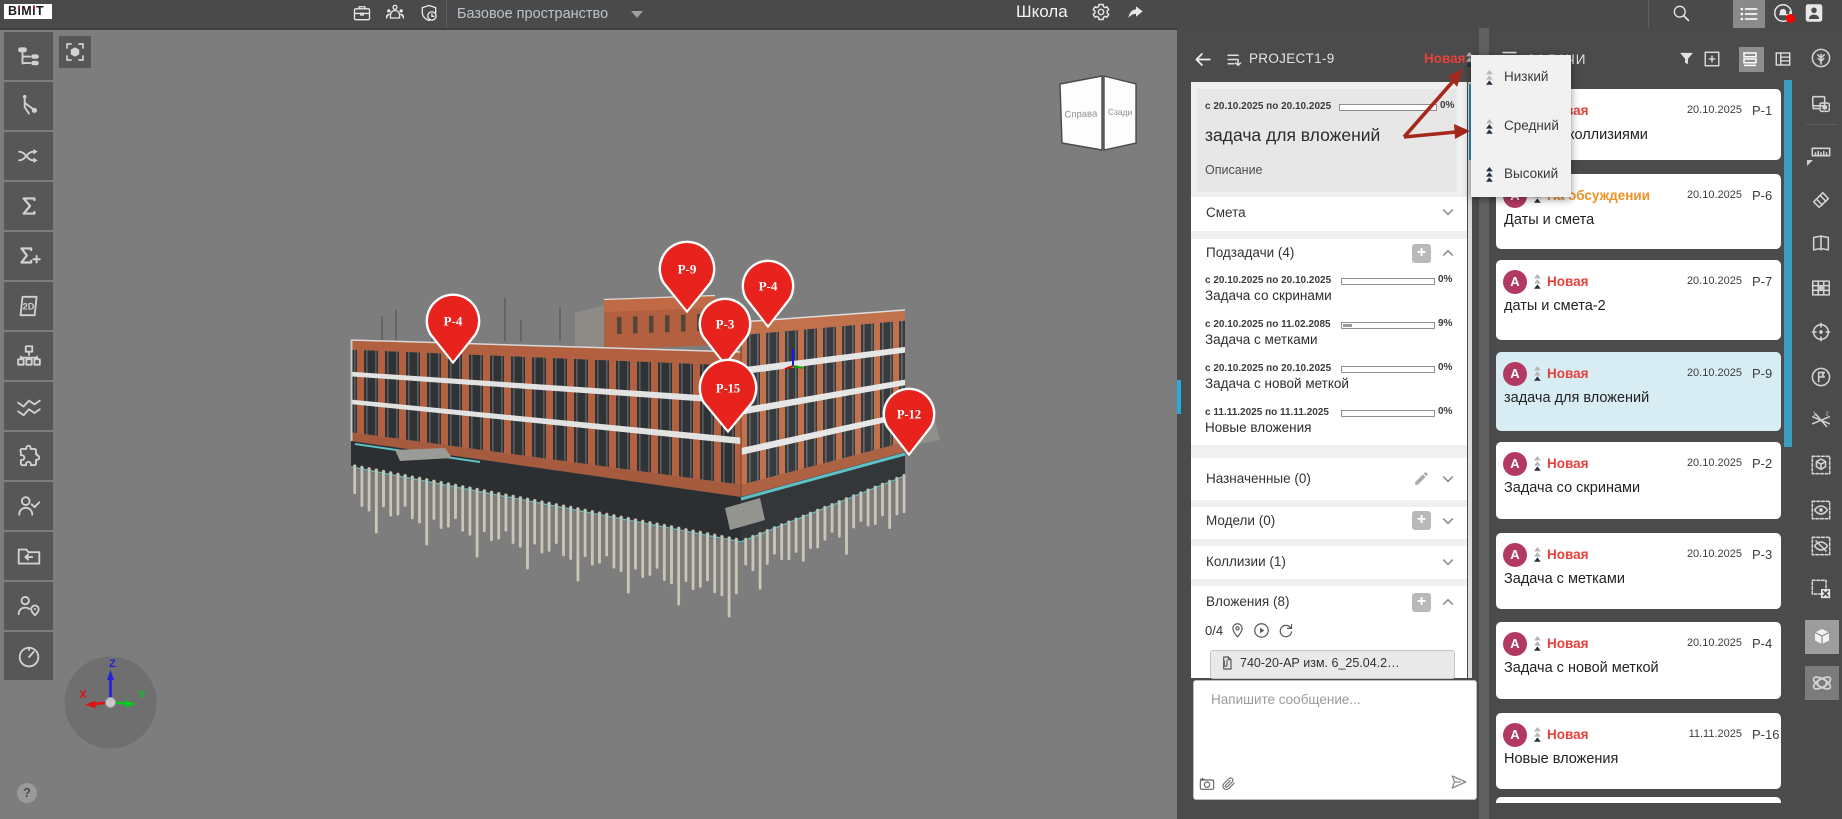 Image resolution: width=1842 pixels, height=819 pixels. What do you see at coordinates (112, 664) in the screenshot?
I see `svg-text: Z` at bounding box center [112, 664].